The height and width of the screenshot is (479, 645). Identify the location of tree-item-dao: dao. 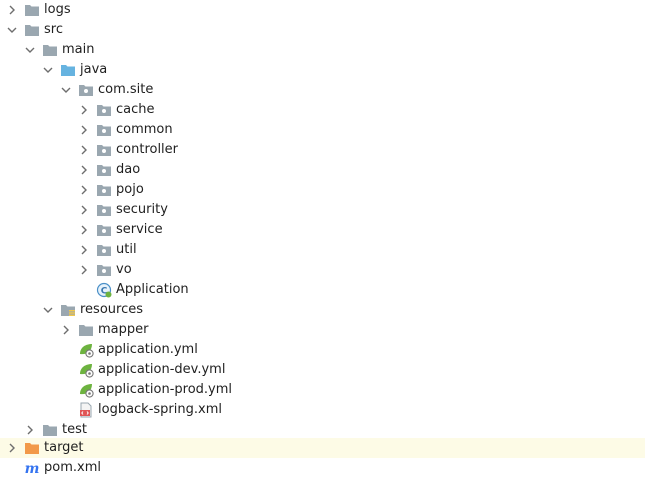
(322, 170).